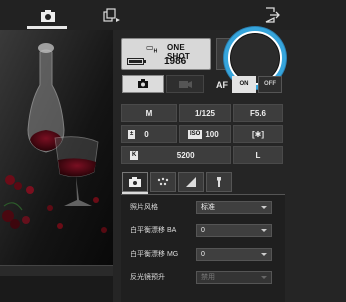 The image size is (346, 302). What do you see at coordinates (195, 134) in the screenshot?
I see `iso-badge: ISO` at bounding box center [195, 134].